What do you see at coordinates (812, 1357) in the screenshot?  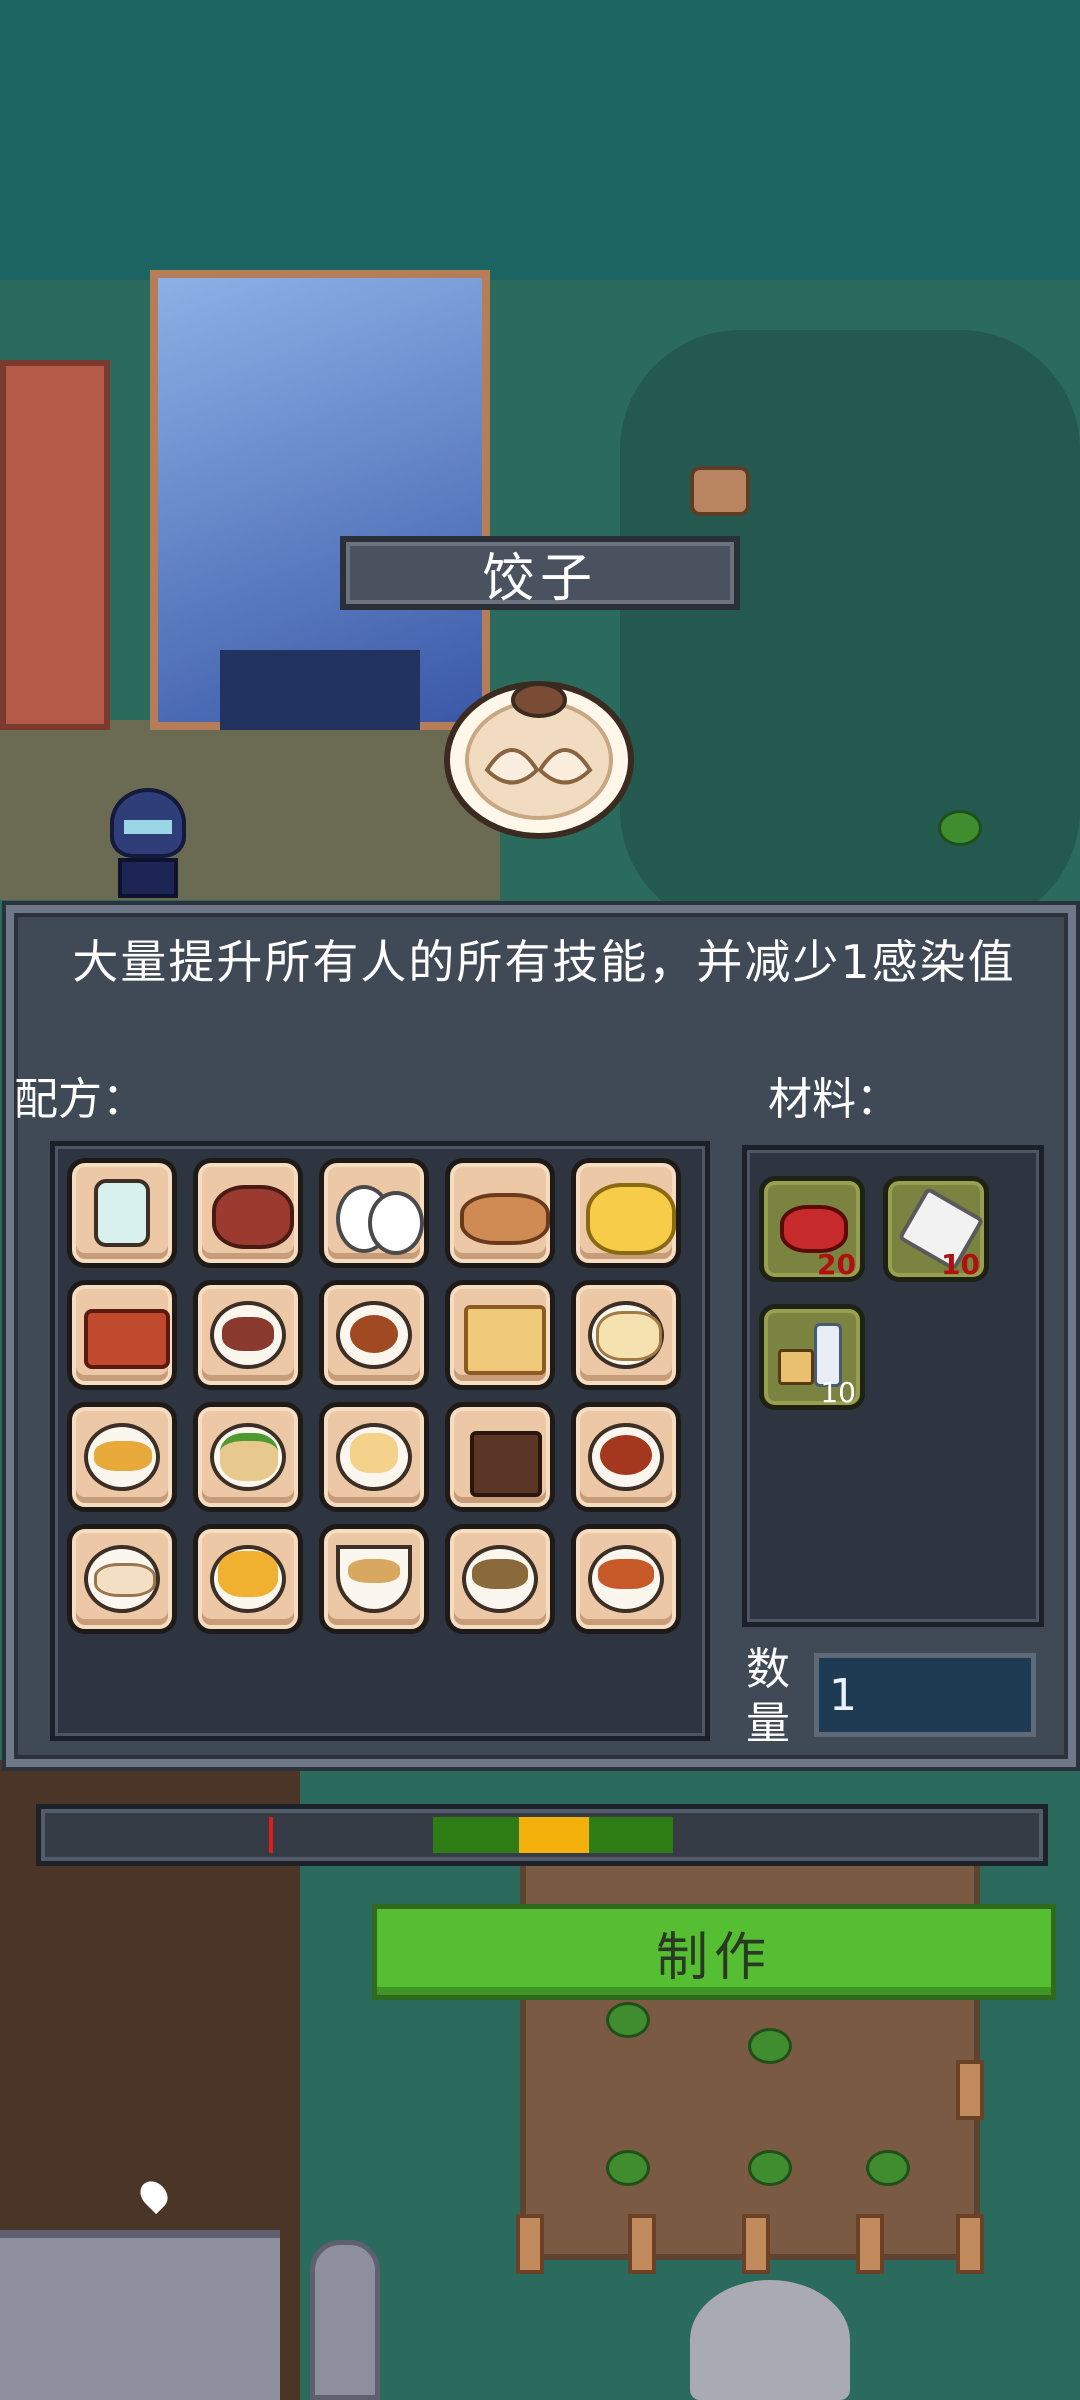 I see `material-slot-seasoning: 10` at bounding box center [812, 1357].